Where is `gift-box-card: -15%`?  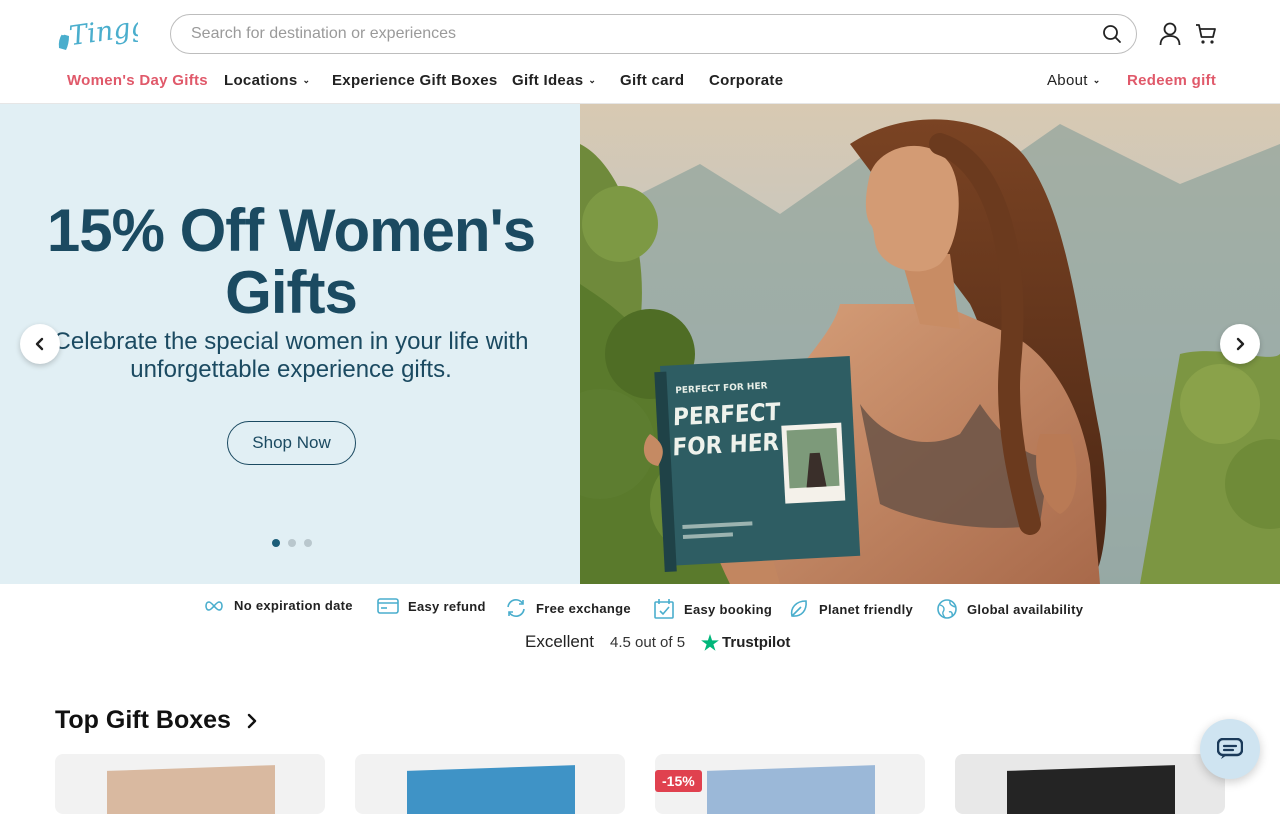
gift-box-card: -15% is located at coordinates (790, 784).